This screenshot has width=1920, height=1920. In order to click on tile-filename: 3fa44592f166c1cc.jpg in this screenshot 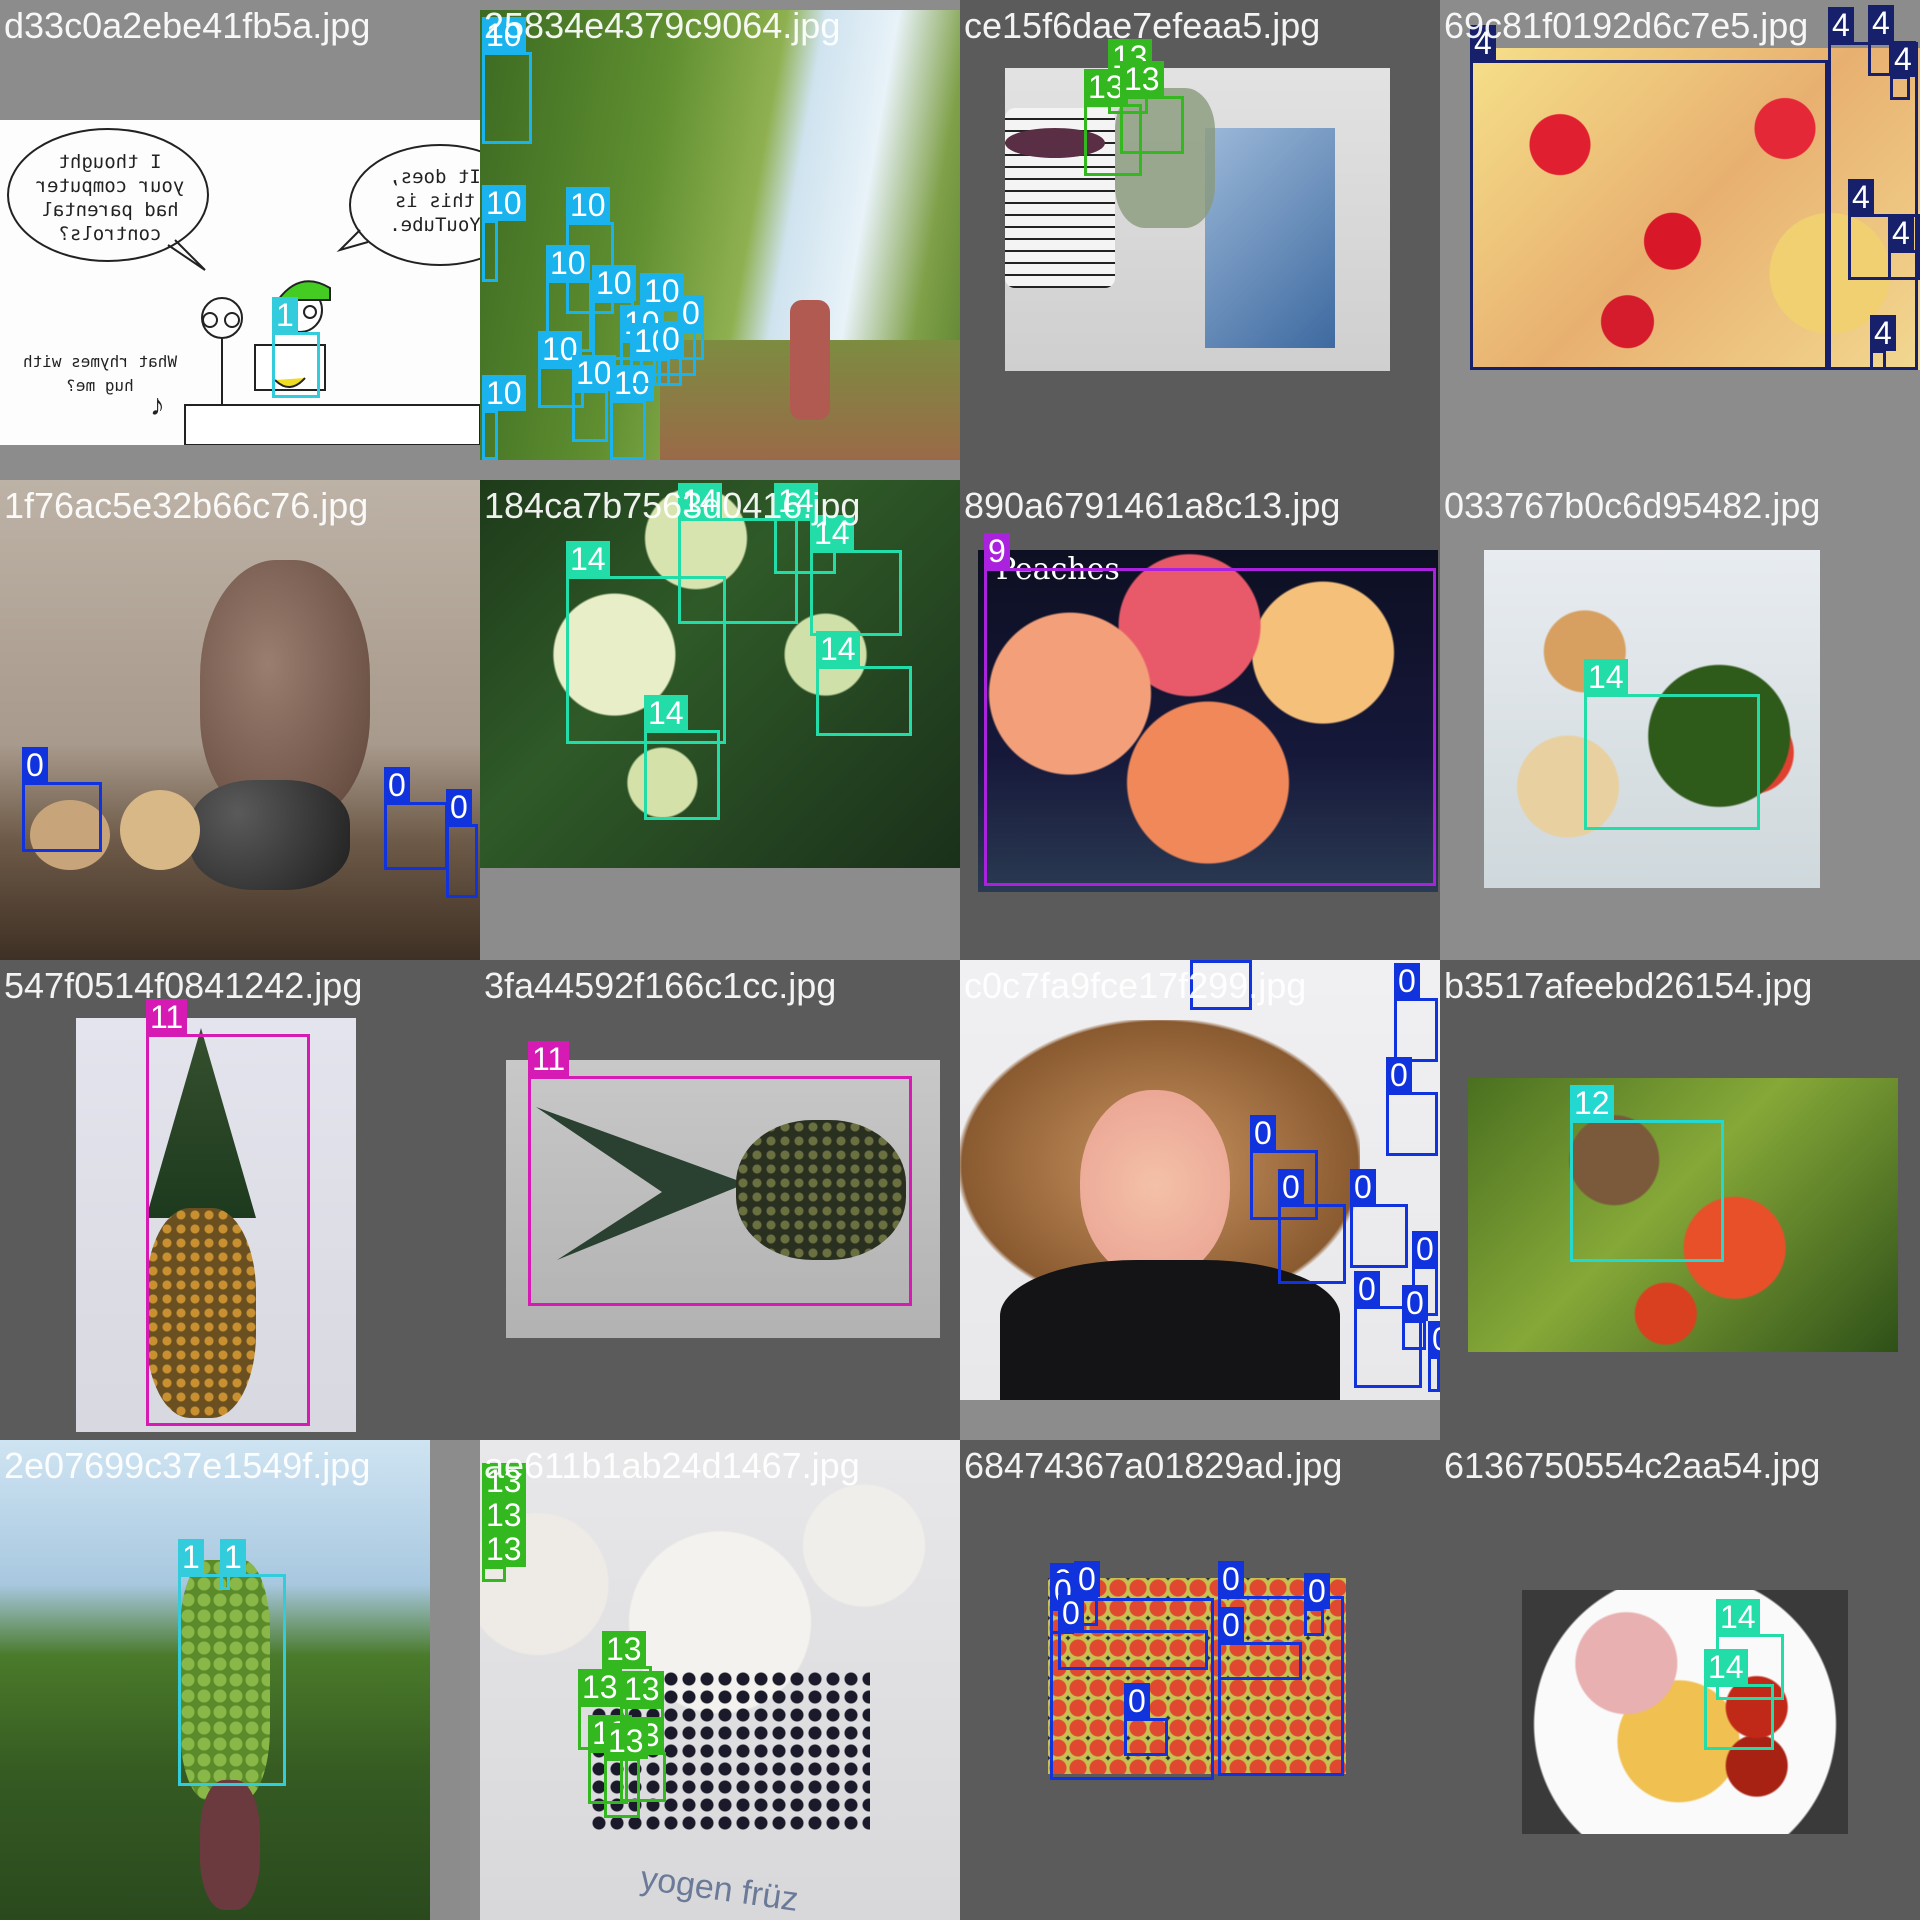, I will do `click(660, 985)`.